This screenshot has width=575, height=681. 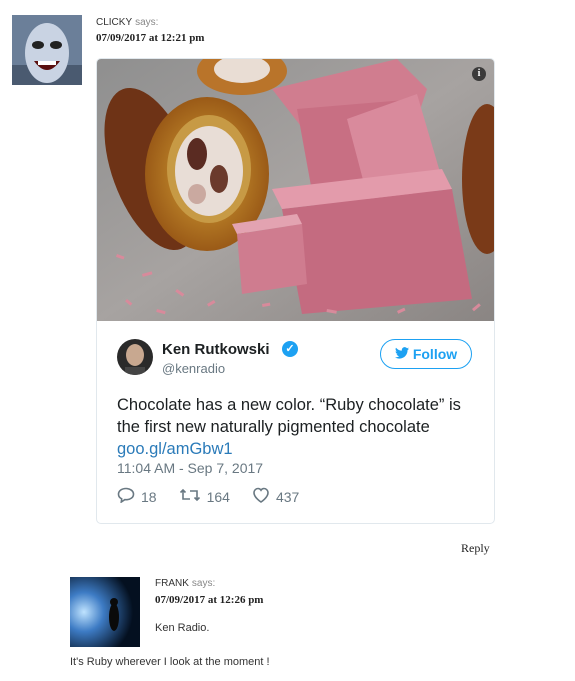 I want to click on comment-date-link: 07/09/2017 at 12:21 pm, so click(x=150, y=38).